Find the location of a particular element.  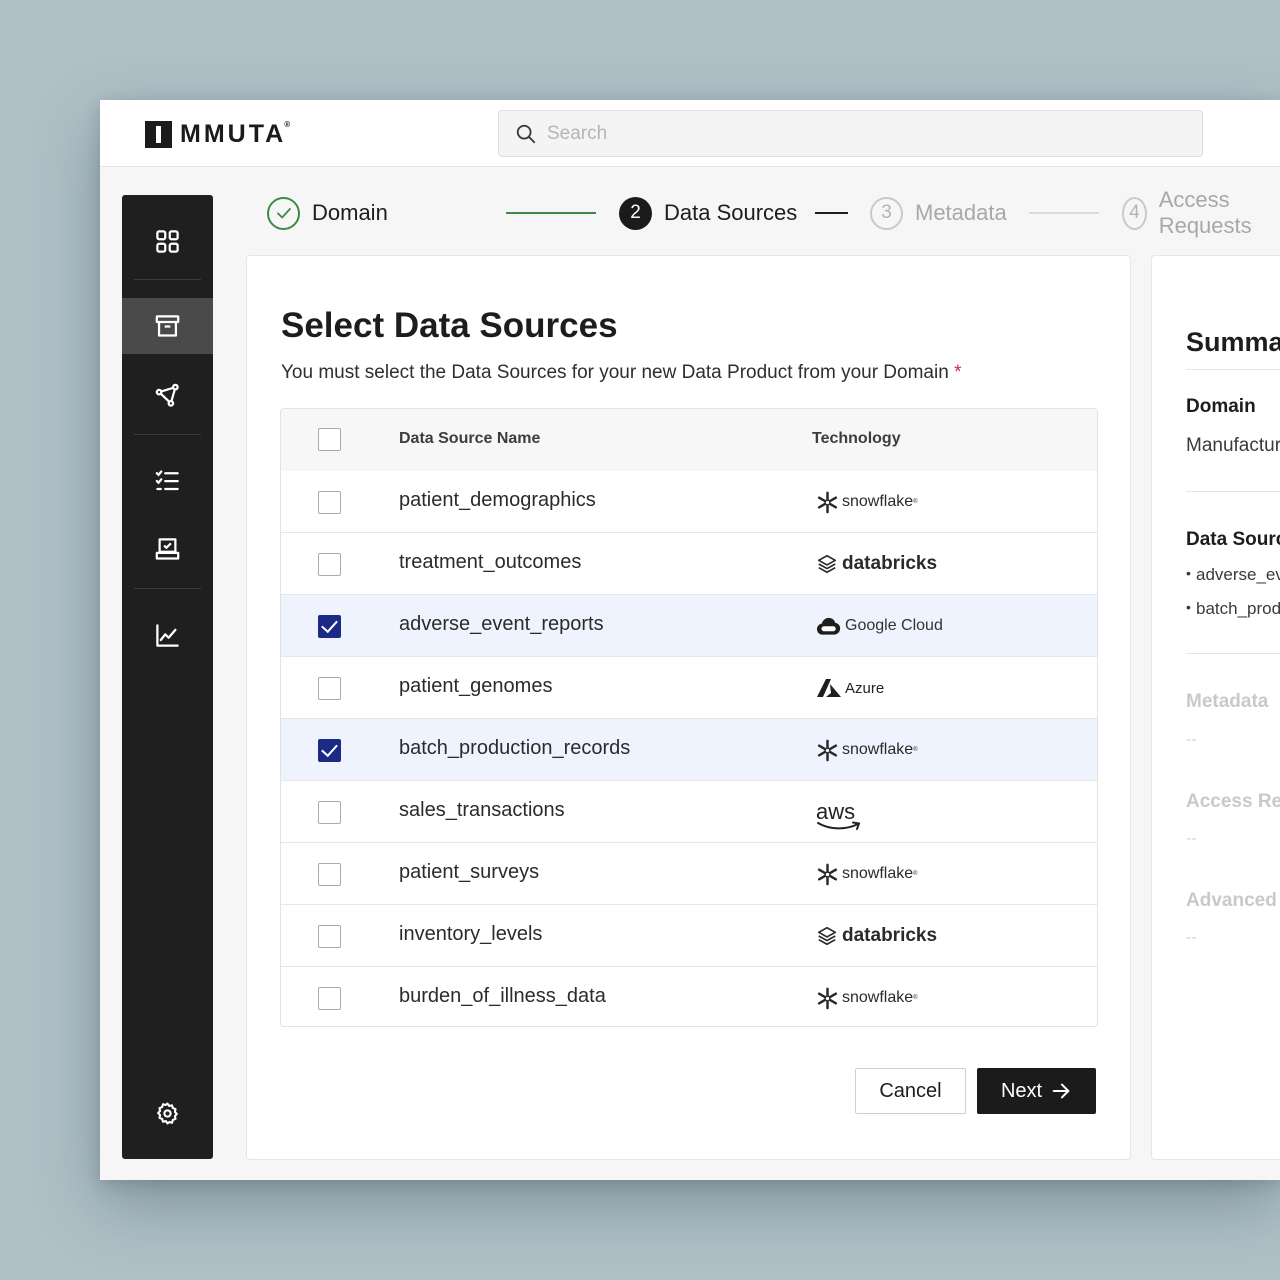

summary-title: Summary is located at coordinates (1233, 342).